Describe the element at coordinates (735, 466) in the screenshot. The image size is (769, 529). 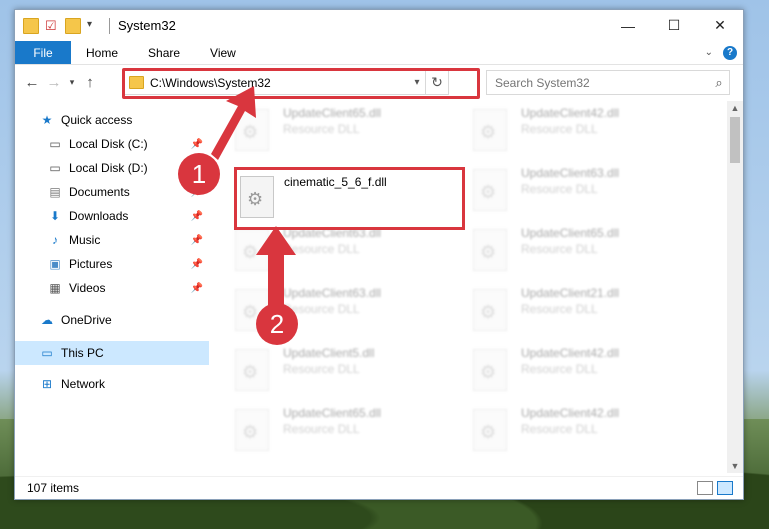
I see `scroll-down-icon: ▼` at that location.